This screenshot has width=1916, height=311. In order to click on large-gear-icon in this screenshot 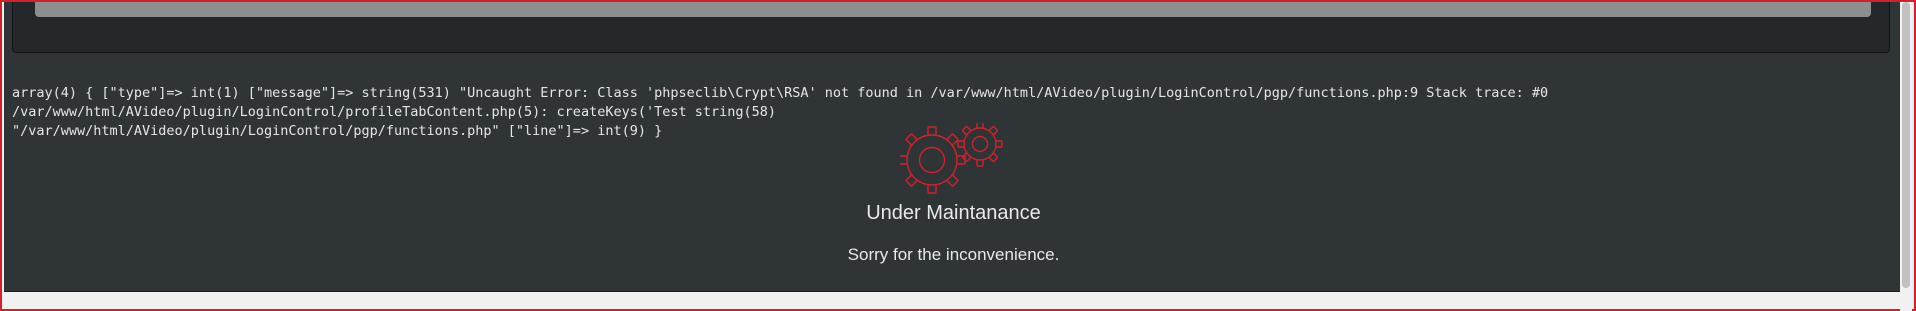, I will do `click(933, 160)`.